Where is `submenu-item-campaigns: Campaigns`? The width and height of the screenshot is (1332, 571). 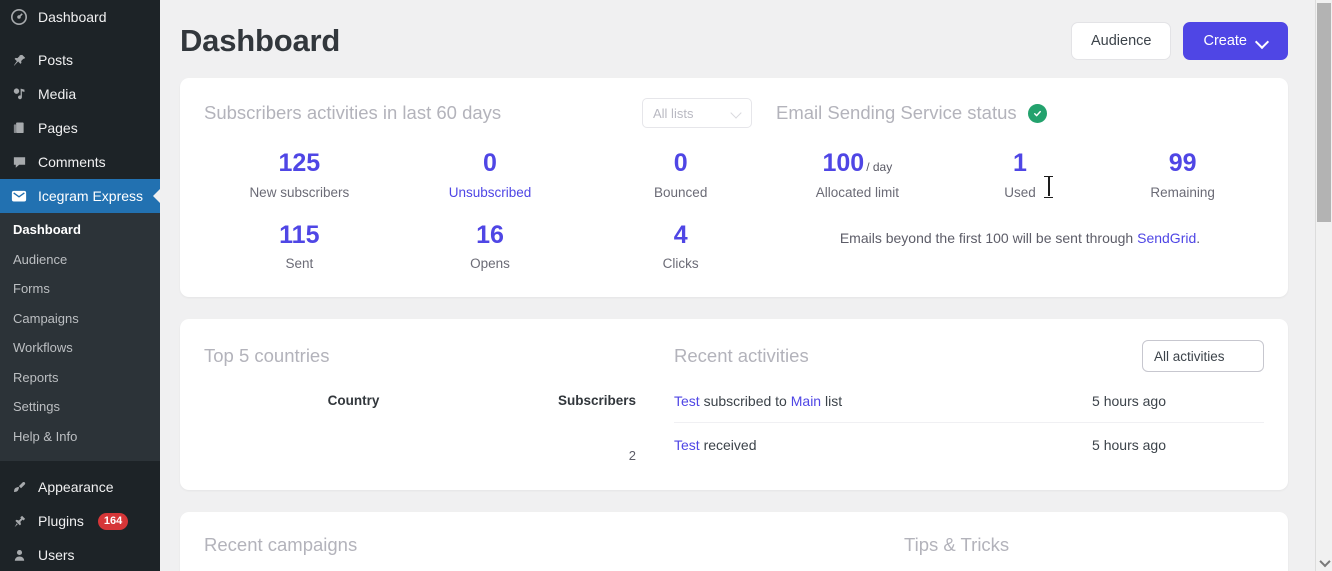
submenu-item-campaigns: Campaigns is located at coordinates (80, 319).